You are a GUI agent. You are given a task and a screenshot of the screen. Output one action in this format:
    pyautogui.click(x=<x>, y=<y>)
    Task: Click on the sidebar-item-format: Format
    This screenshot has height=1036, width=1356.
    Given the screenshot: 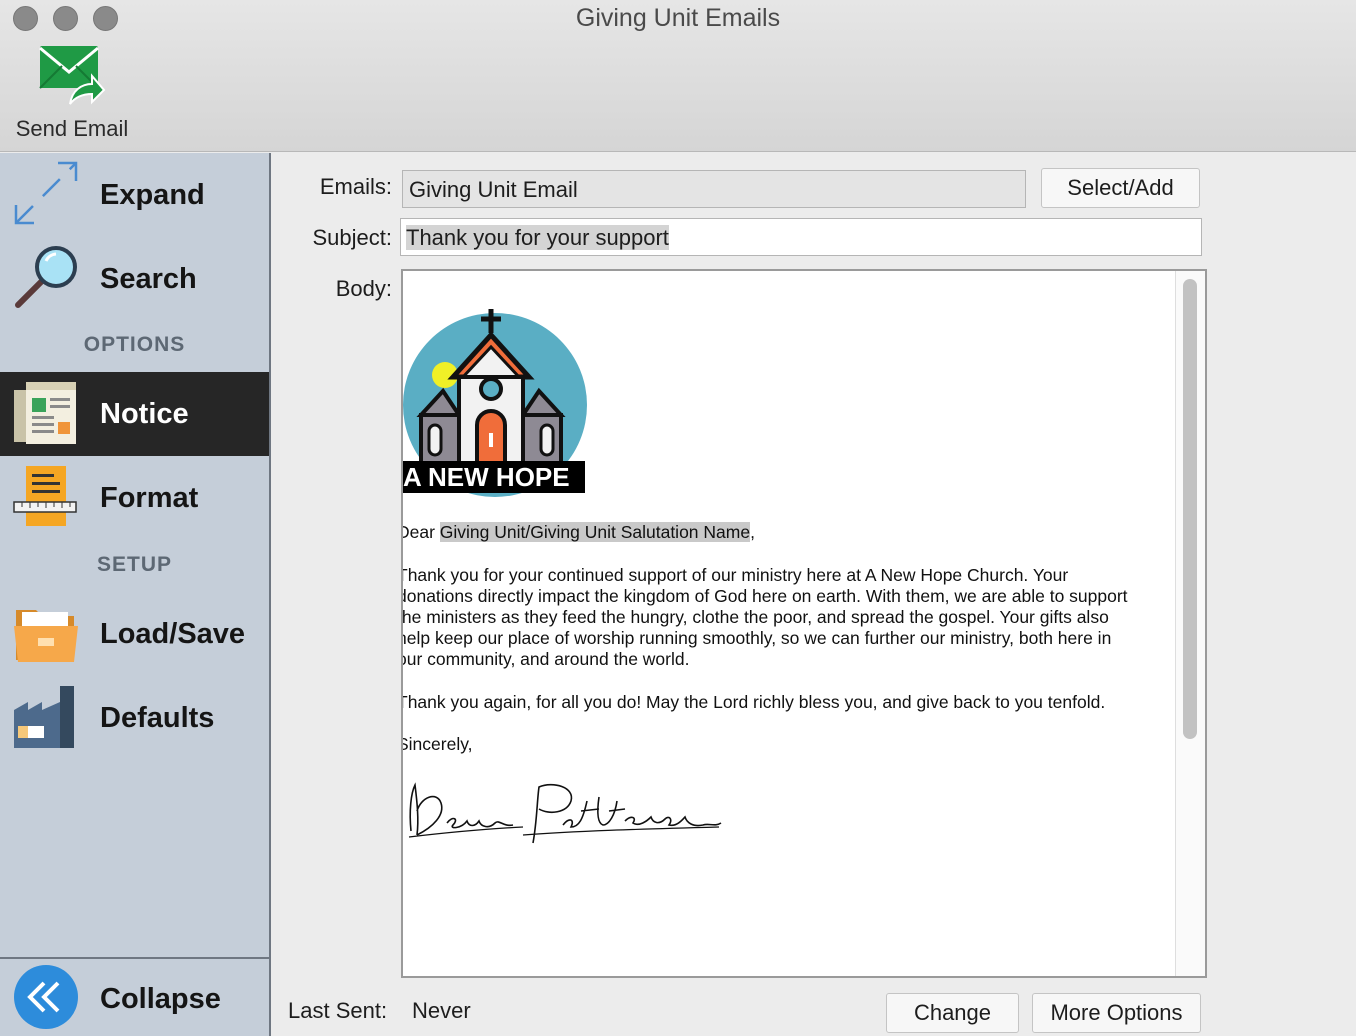 What is the action you would take?
    pyautogui.click(x=134, y=498)
    